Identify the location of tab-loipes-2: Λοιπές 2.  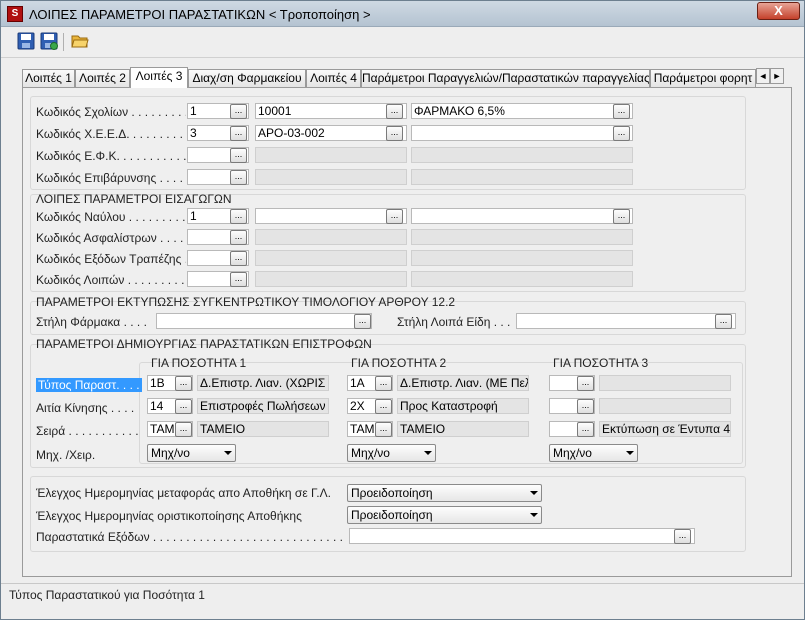
(102, 78).